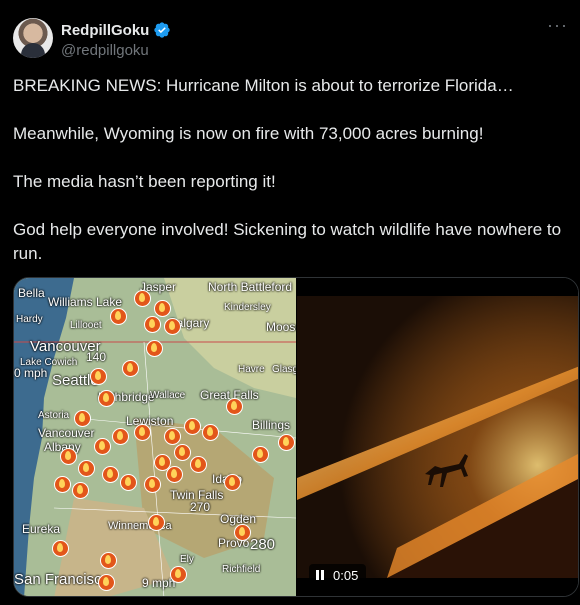 The height and width of the screenshot is (605, 580). I want to click on map-label: Richfield, so click(241, 569).